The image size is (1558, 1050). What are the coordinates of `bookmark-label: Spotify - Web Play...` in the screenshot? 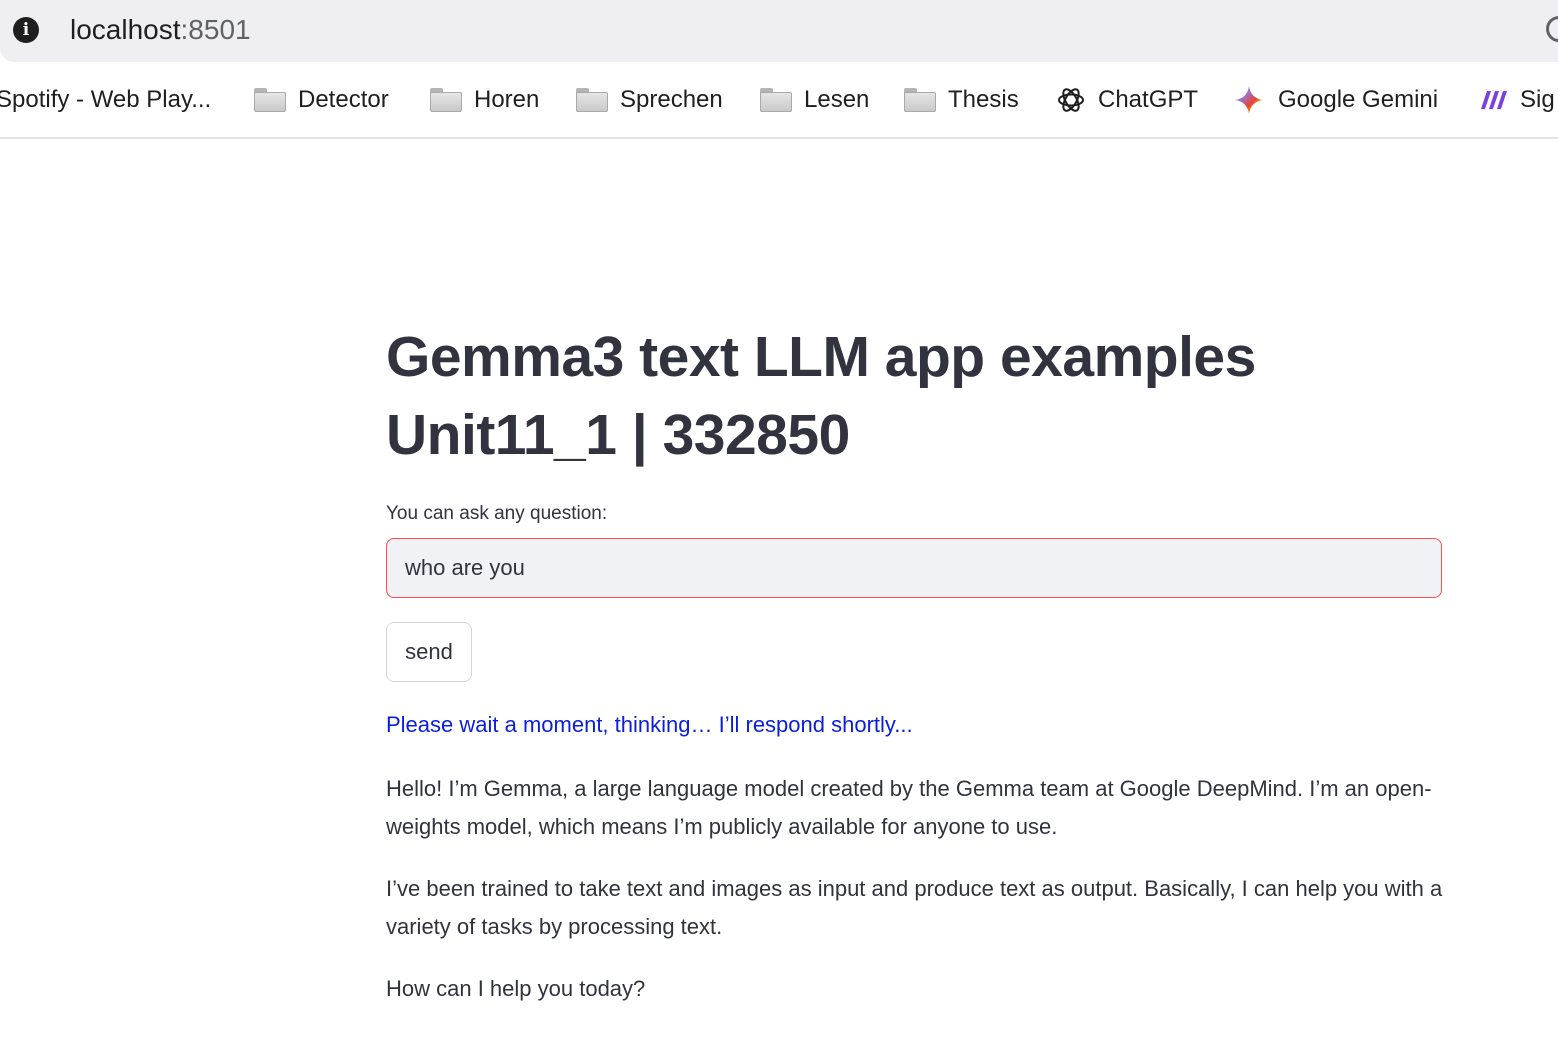 It's located at (106, 99).